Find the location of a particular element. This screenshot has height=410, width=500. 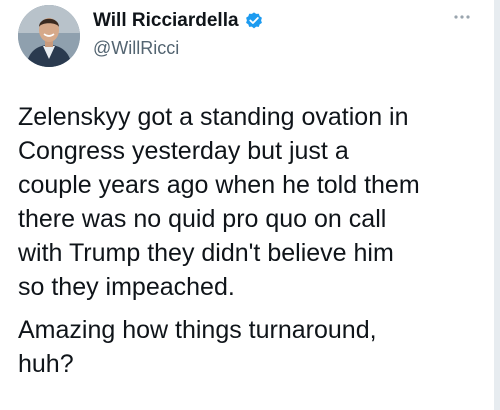

author-name-row: Will Ricciardella is located at coordinates (178, 21).